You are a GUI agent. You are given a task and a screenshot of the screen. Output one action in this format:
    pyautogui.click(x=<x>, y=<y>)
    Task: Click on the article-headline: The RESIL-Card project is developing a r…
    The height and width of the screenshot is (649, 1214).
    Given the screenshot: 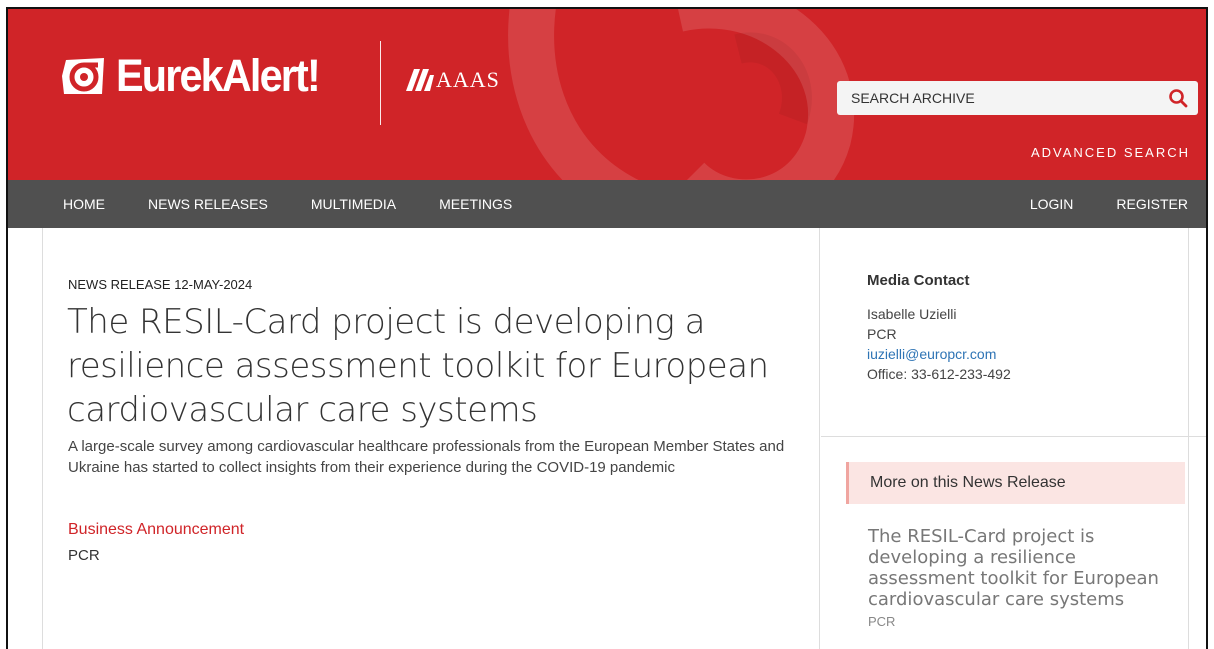 What is the action you would take?
    pyautogui.click(x=418, y=366)
    